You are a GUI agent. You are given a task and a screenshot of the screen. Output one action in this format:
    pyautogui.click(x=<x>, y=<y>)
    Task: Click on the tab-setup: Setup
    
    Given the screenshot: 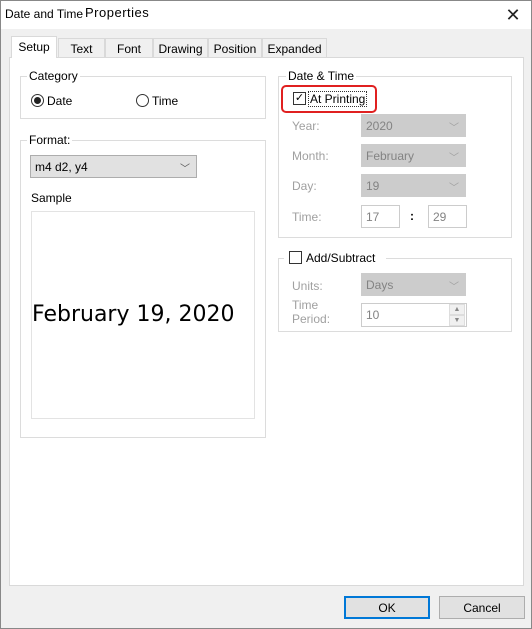 What is the action you would take?
    pyautogui.click(x=34, y=47)
    